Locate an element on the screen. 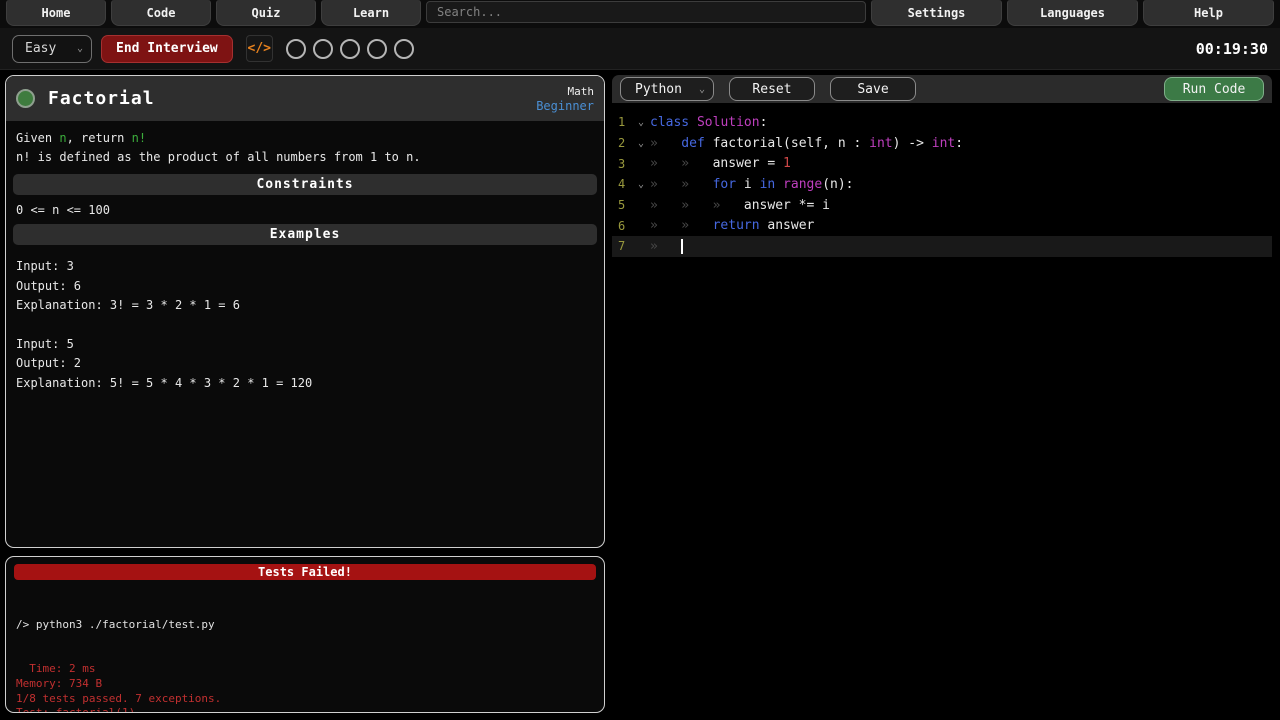 Image resolution: width=1280 pixels, height=720 pixels. code-text: » » answer = 1 is located at coordinates (720, 163).